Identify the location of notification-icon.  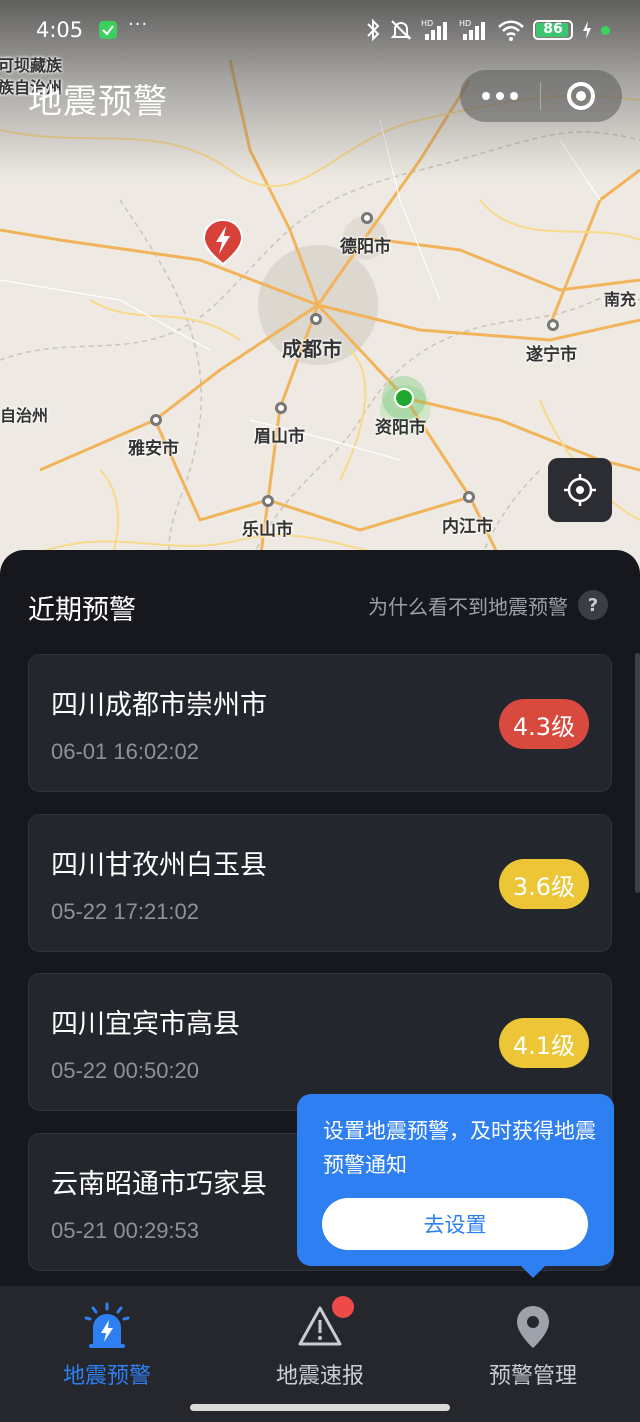
(108, 30).